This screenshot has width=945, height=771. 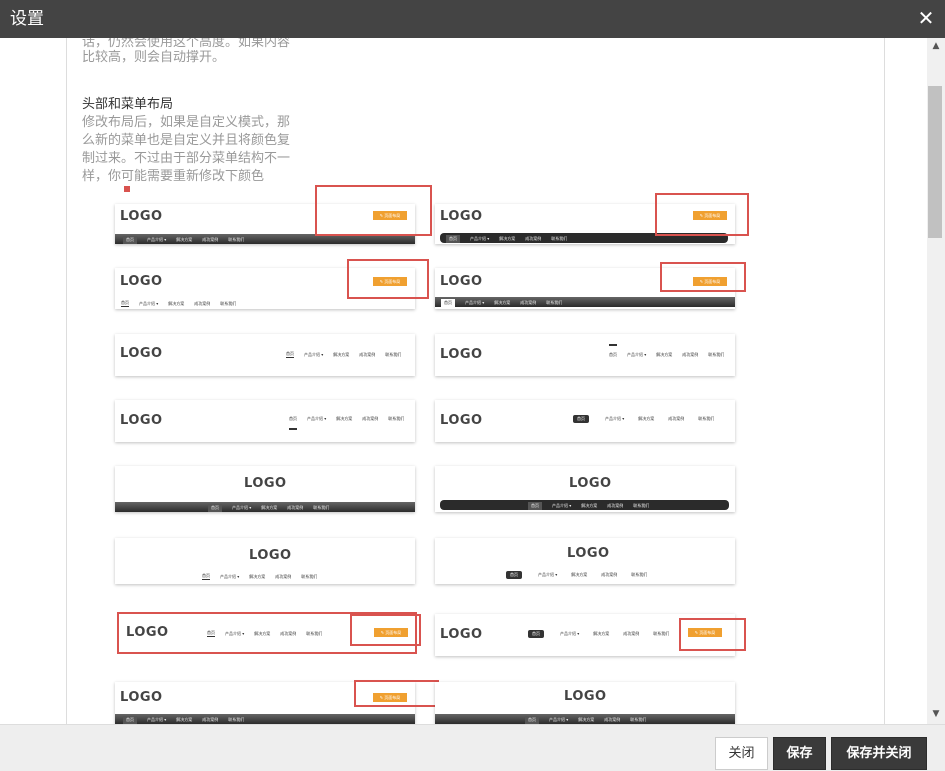 What do you see at coordinates (936, 381) in the screenshot?
I see `vertical-scrollbar: ▲ ▼` at bounding box center [936, 381].